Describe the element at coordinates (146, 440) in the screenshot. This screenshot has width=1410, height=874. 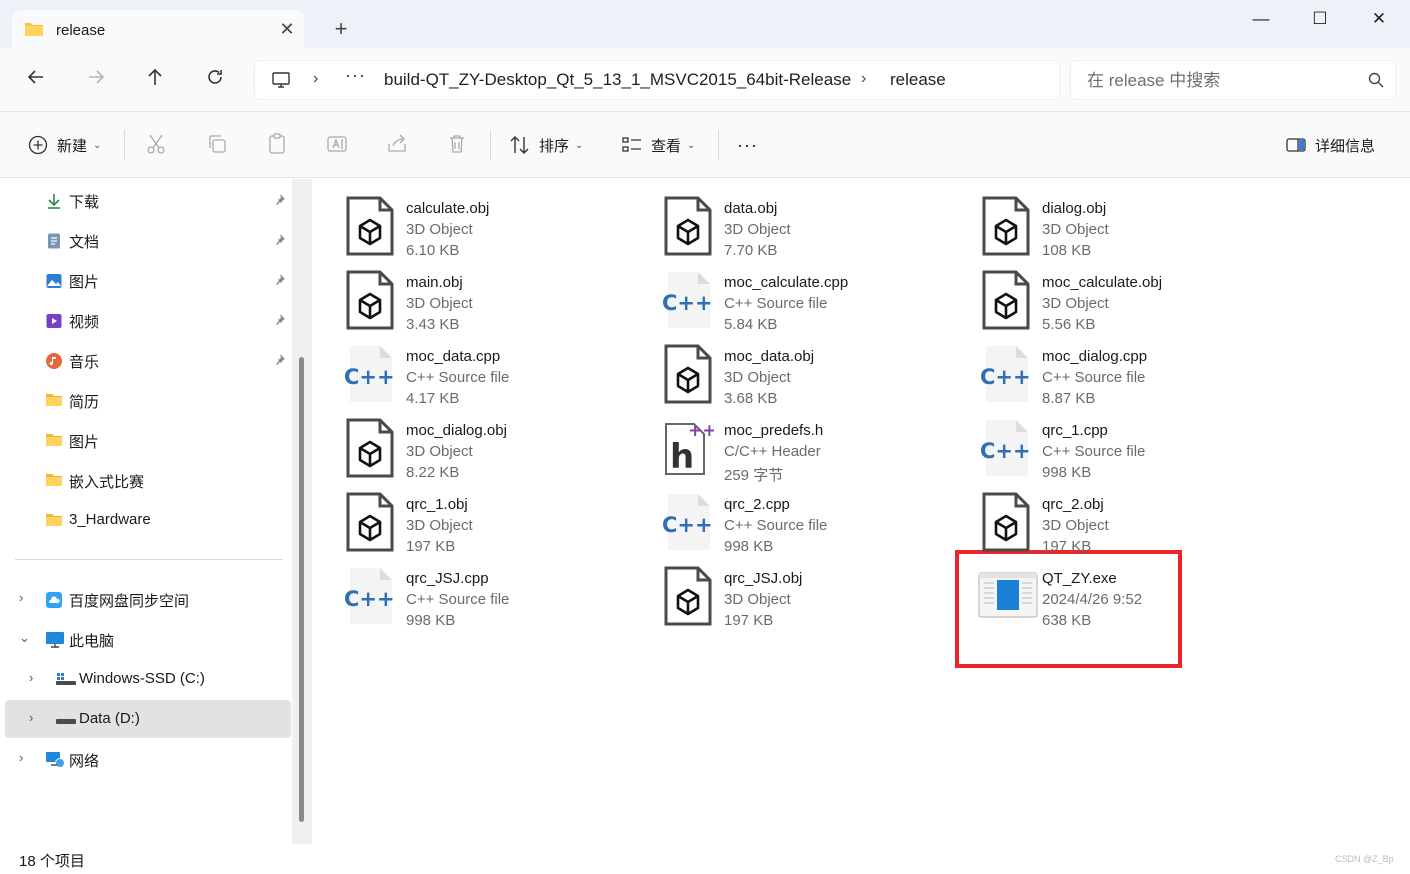
I see `sidebar-item-quick-6: 图片` at that location.